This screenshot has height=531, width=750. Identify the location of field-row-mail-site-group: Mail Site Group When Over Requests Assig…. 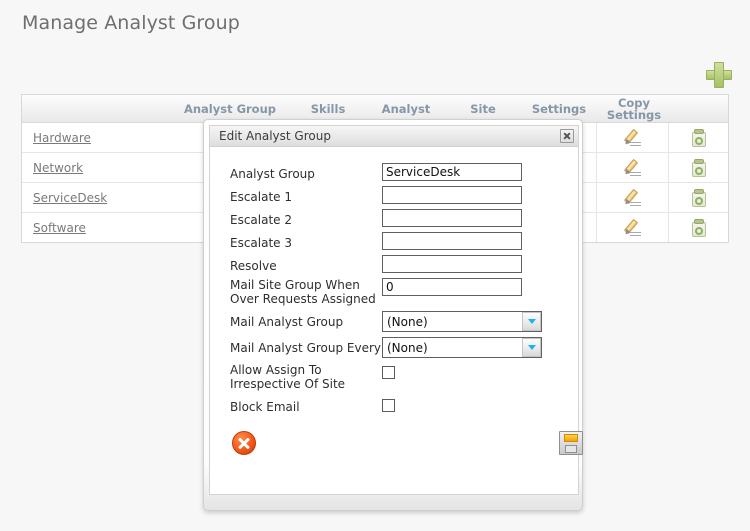
(394, 292).